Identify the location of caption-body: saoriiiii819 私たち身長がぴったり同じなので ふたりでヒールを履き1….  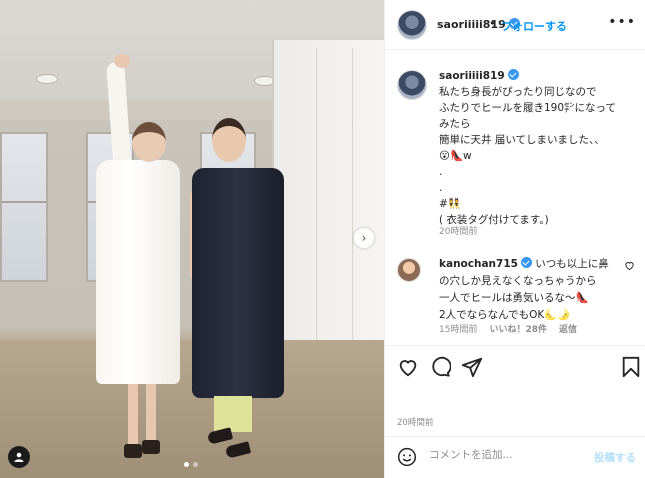
(539, 148).